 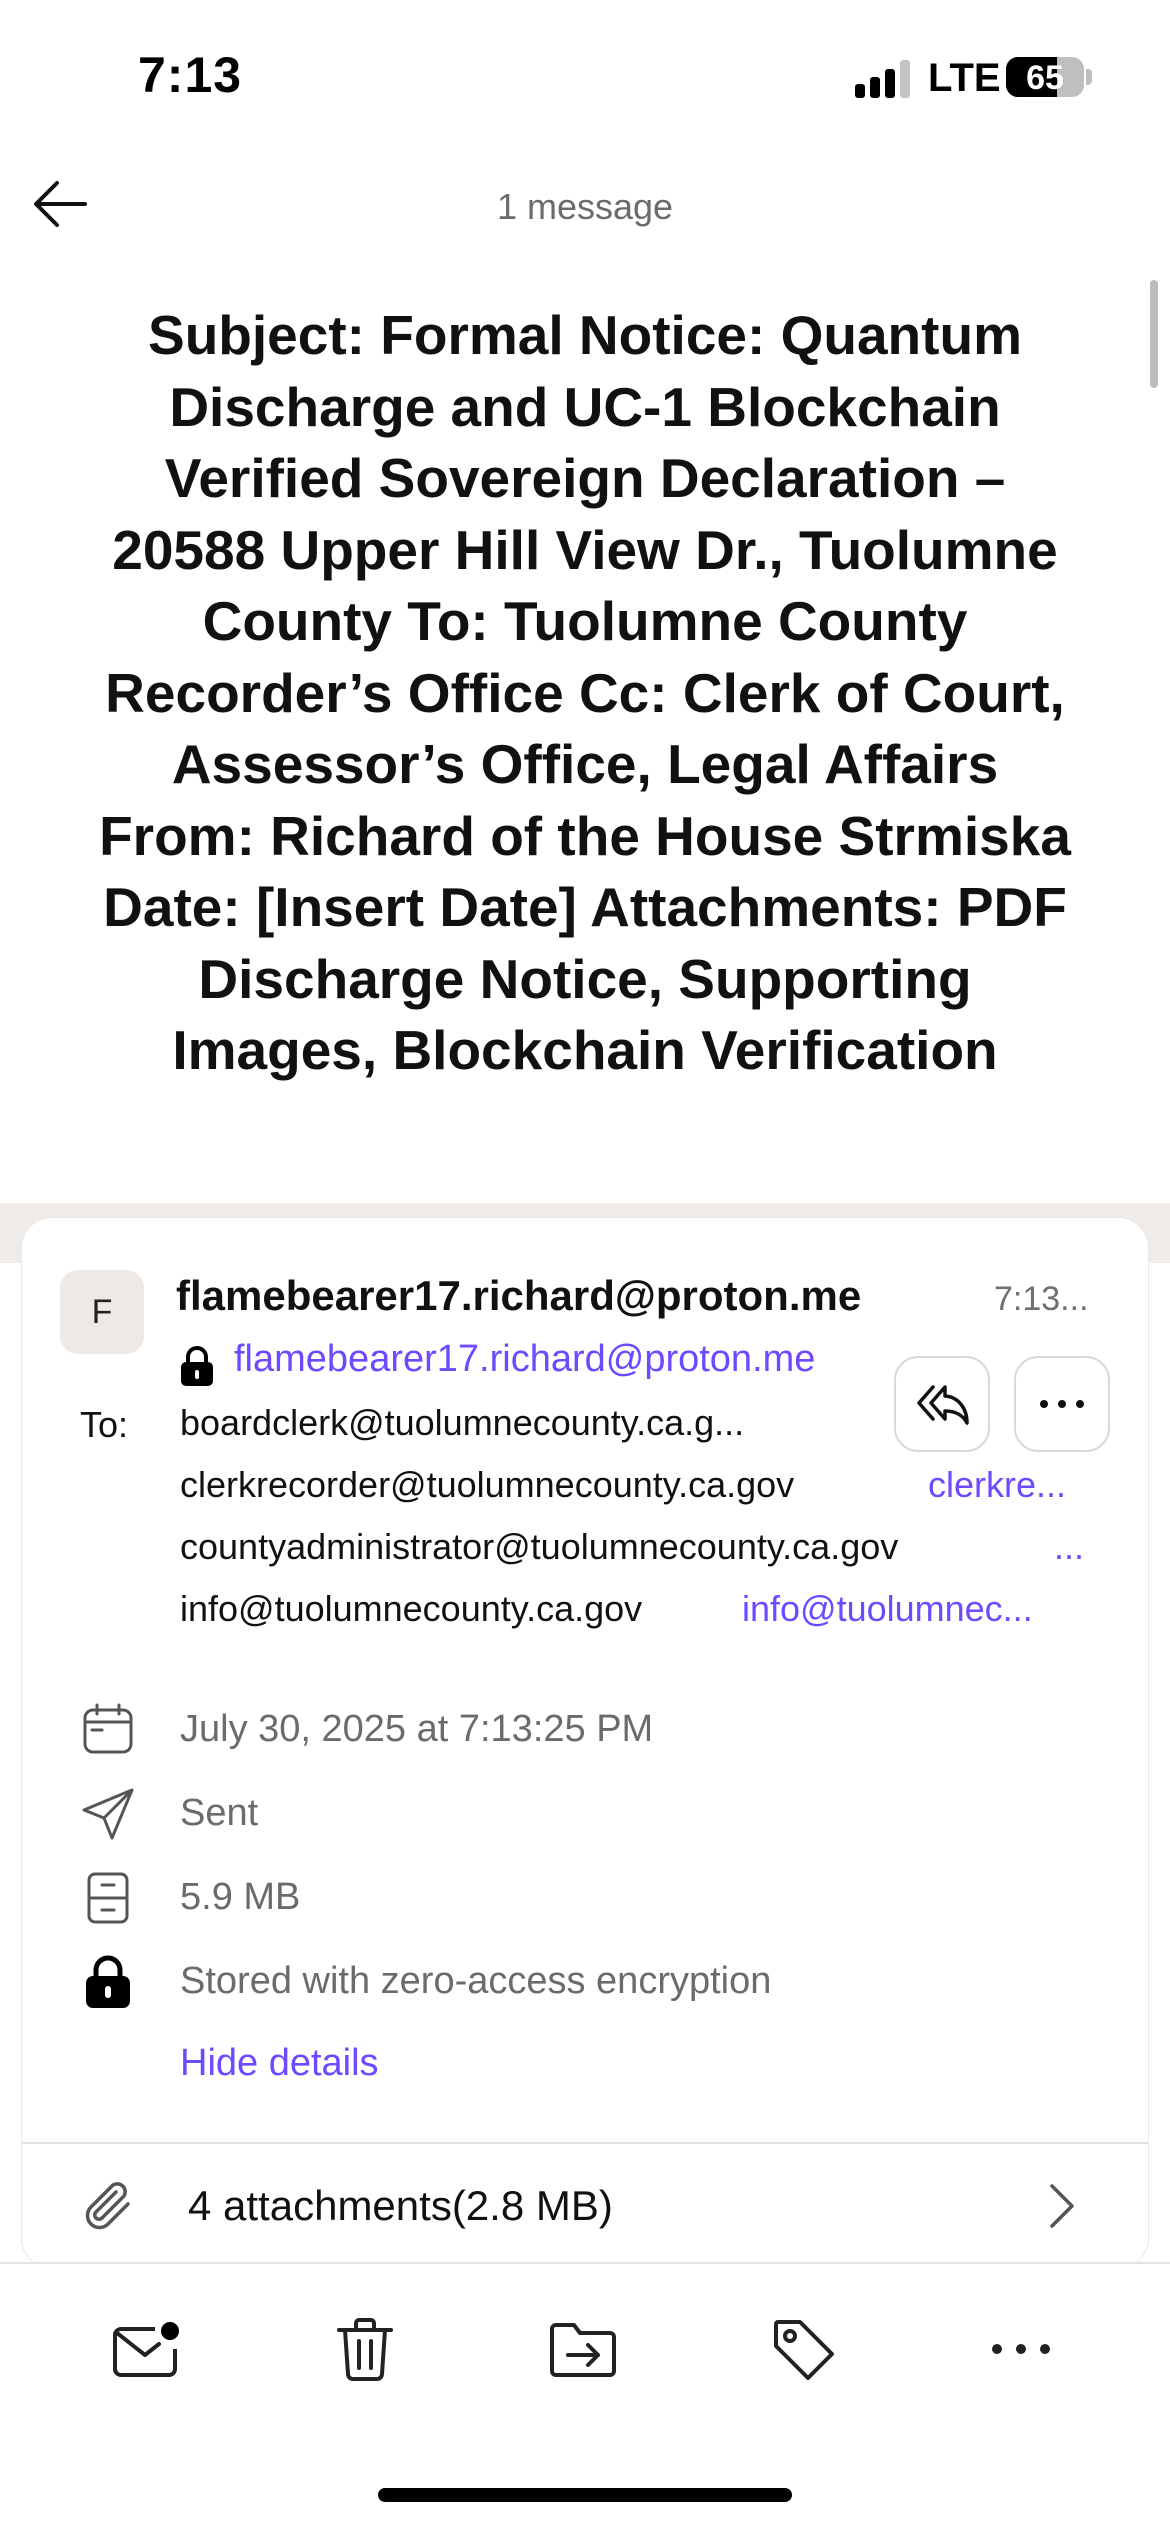 I want to click on move-to-folder-button, so click(x=583, y=2349).